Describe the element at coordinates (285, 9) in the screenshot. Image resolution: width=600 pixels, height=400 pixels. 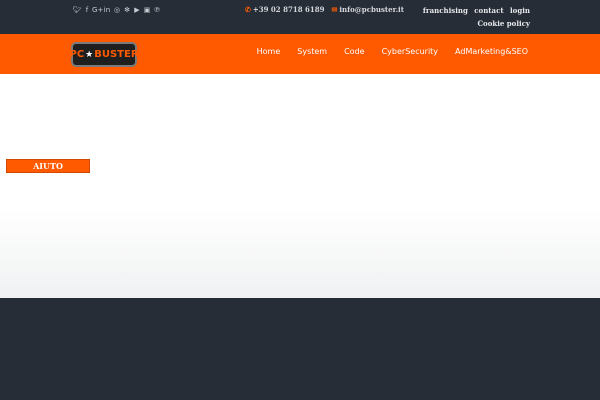
I see `phone-link: ✆ +39 02 8718 6189` at that location.